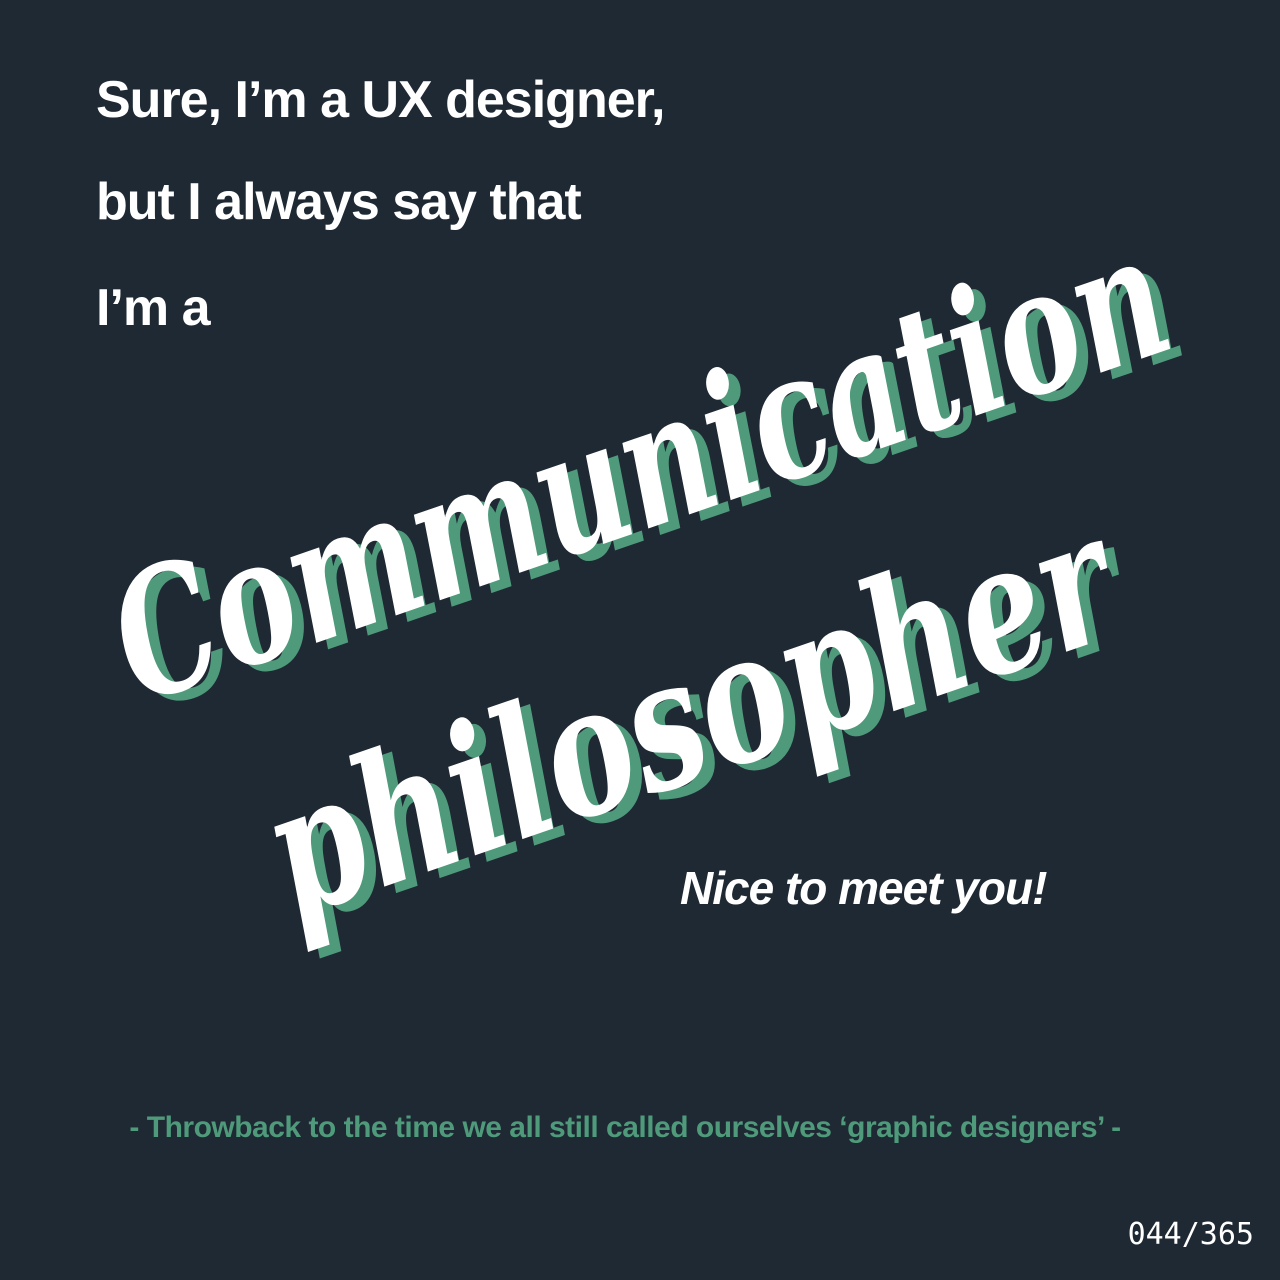 The width and height of the screenshot is (1280, 1280). What do you see at coordinates (863, 888) in the screenshot?
I see `closing-line: Nice to meet you!` at bounding box center [863, 888].